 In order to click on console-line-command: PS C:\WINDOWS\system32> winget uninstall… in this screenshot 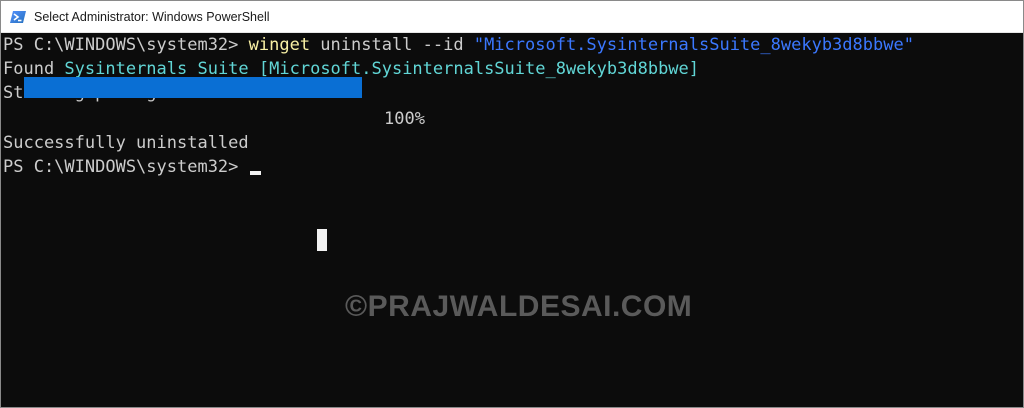, I will do `click(458, 45)`.